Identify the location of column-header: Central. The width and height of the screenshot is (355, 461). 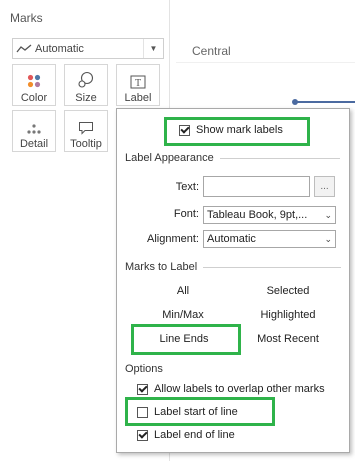
(265, 31).